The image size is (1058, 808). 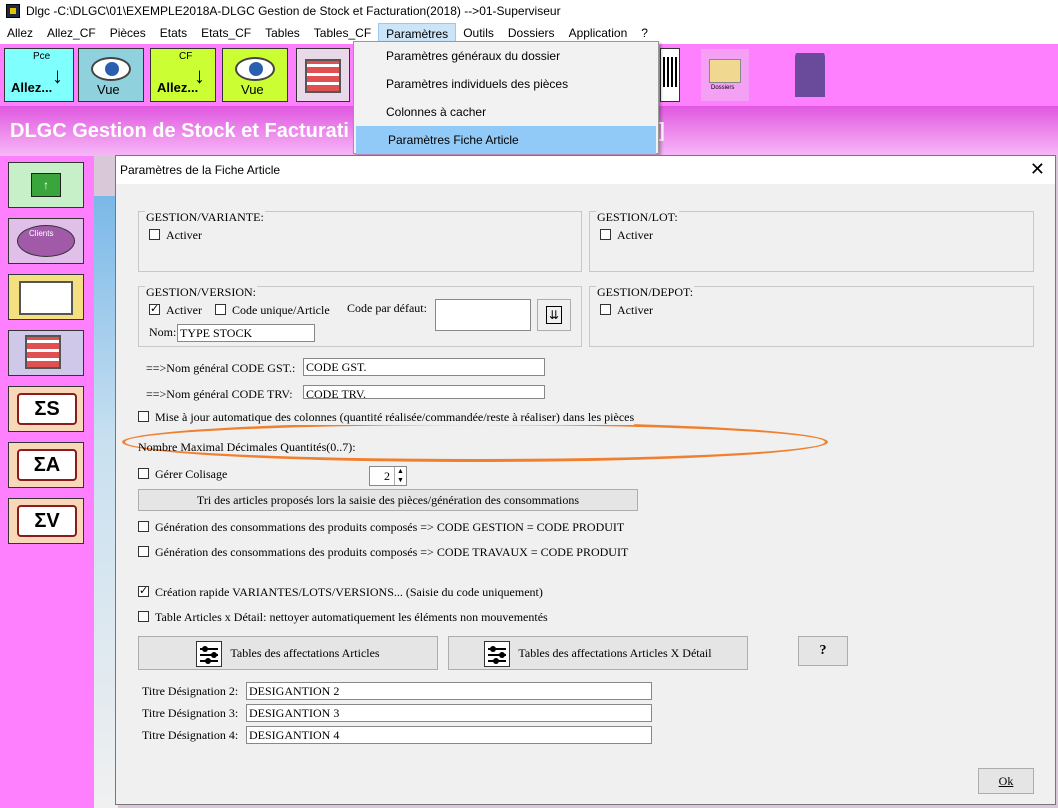 I want to click on depot-activer-row: Activer, so click(x=626, y=310).